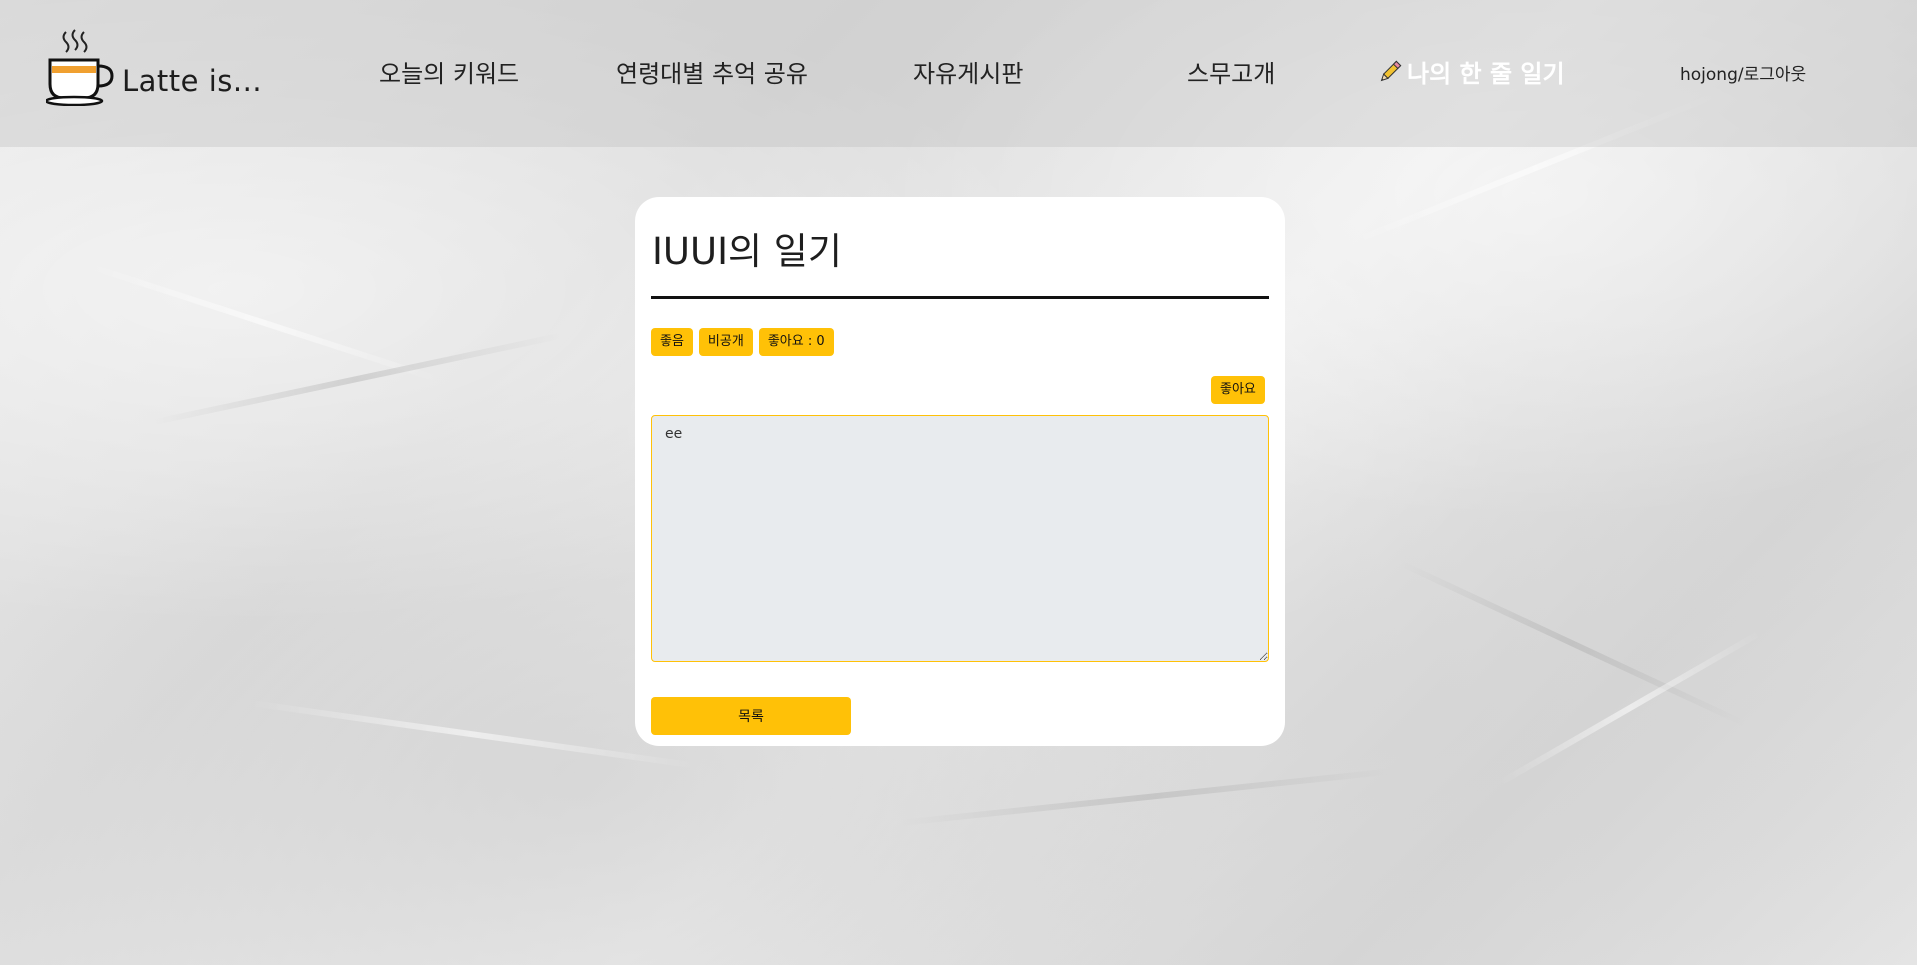 The width and height of the screenshot is (1917, 965). I want to click on mood-badge: 좋음, so click(672, 342).